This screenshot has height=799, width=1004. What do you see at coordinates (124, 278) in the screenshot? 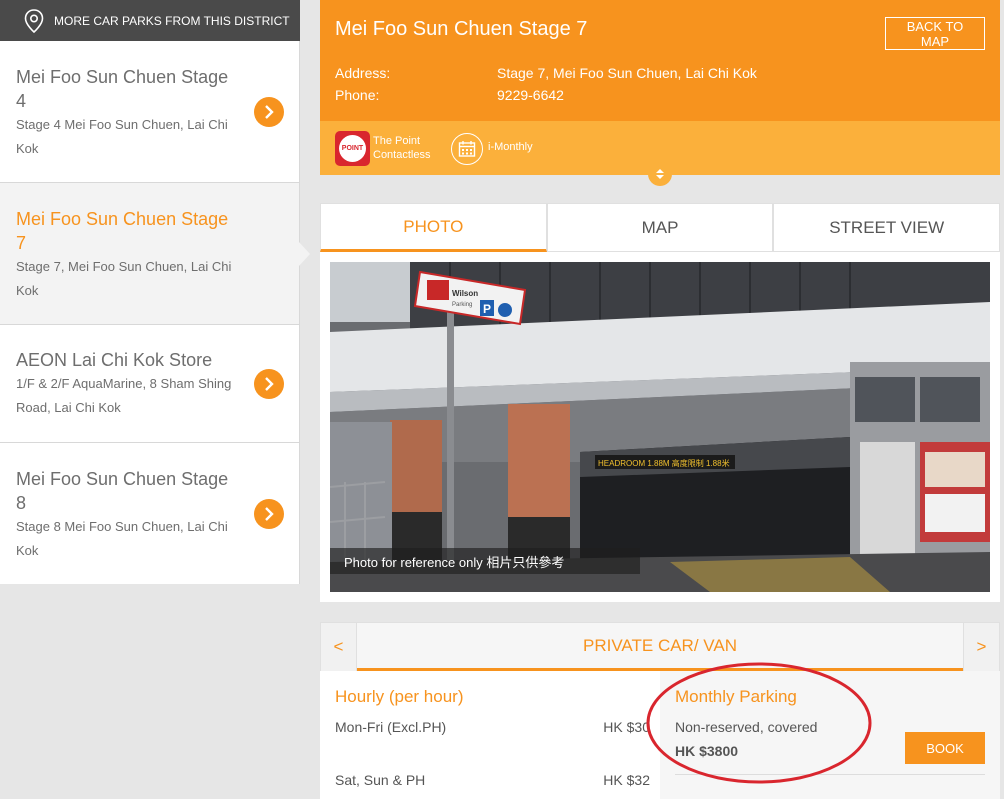
I see `car-park-address: Stage 7, Mei Foo Sun Chuen, Lai Chi Kok` at bounding box center [124, 278].